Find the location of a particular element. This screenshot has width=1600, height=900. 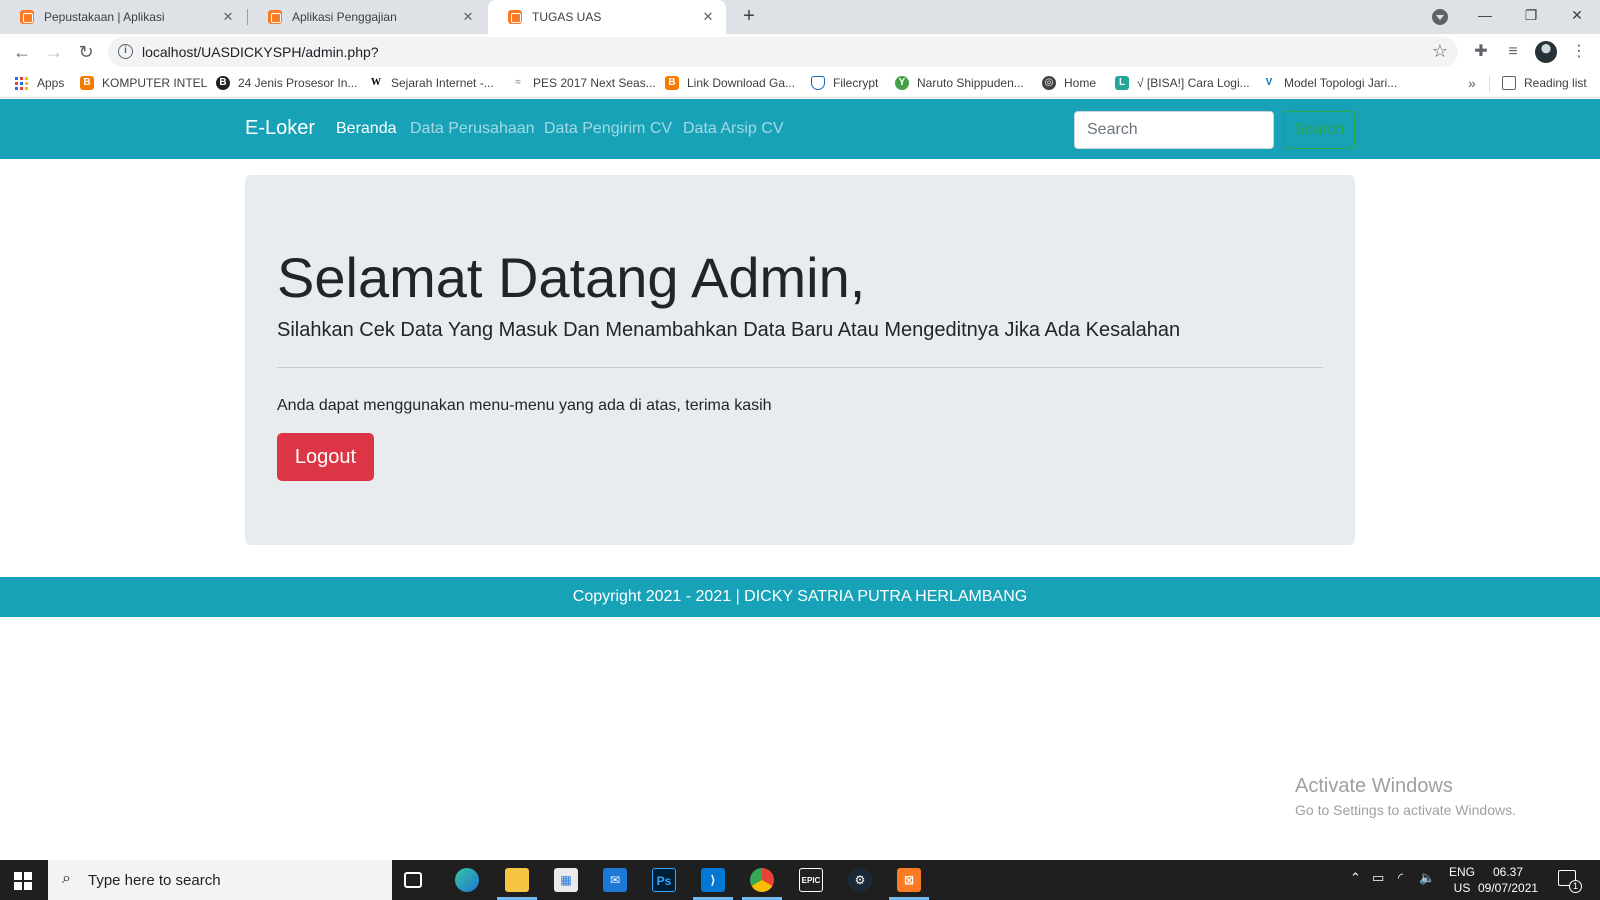

bookmark-label: Home is located at coordinates (1080, 83).